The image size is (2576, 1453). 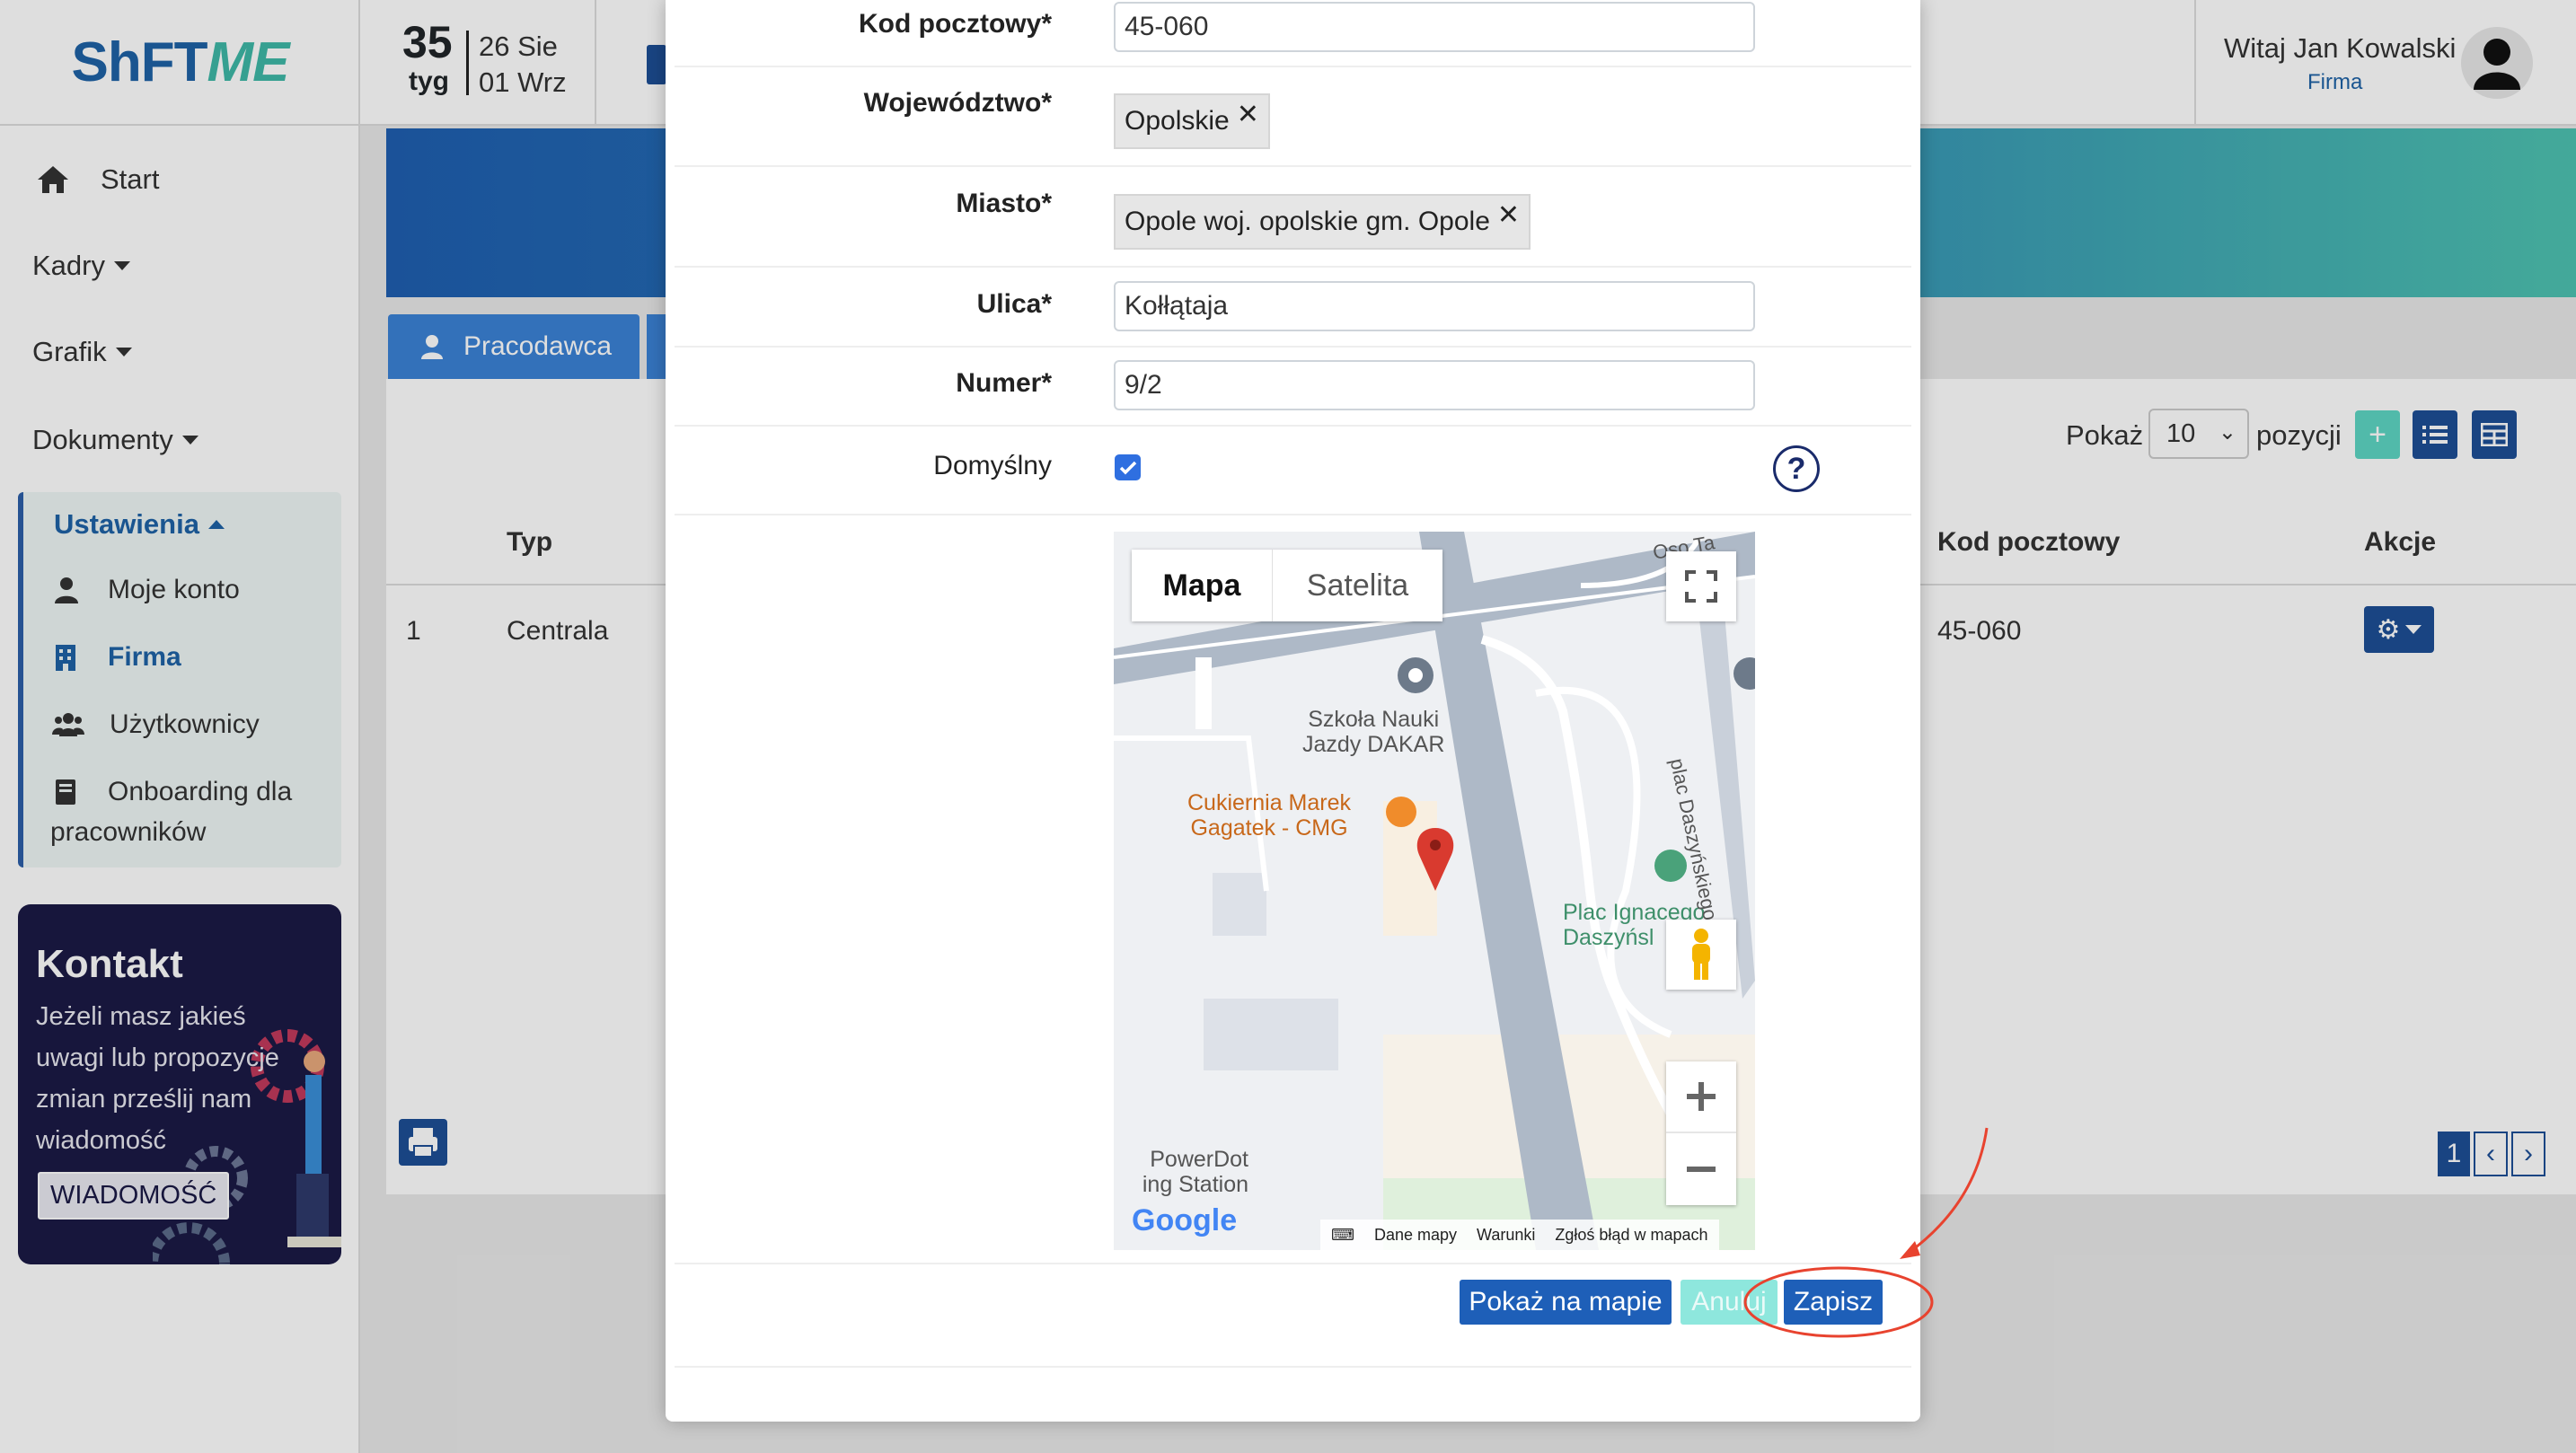 I want to click on map-fullscreen-button, so click(x=1701, y=586).